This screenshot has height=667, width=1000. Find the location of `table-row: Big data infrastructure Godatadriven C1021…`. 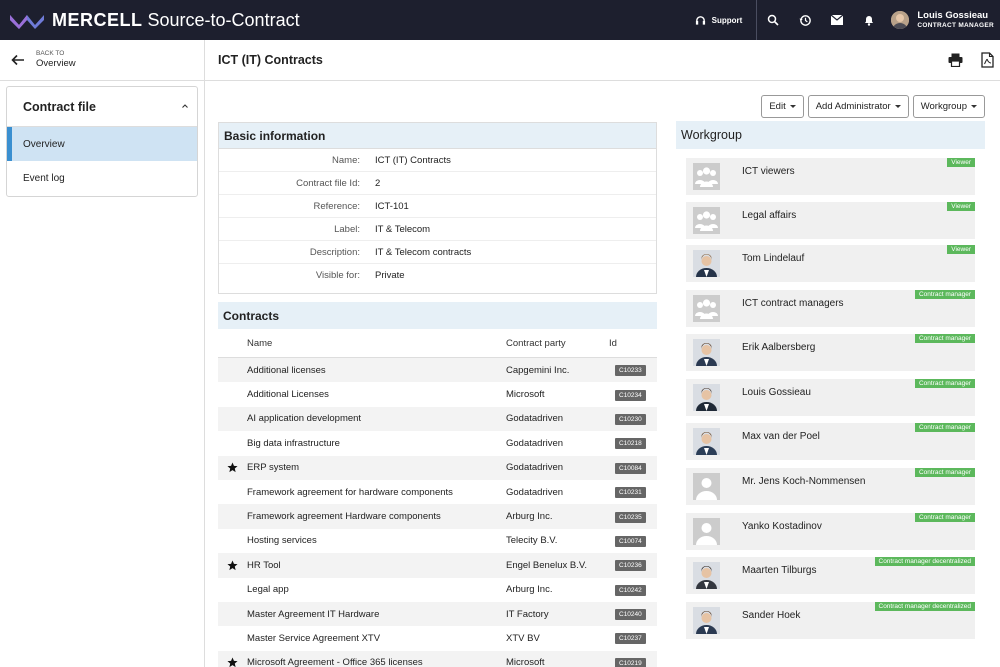

table-row: Big data infrastructure Godatadriven C1021… is located at coordinates (437, 443).